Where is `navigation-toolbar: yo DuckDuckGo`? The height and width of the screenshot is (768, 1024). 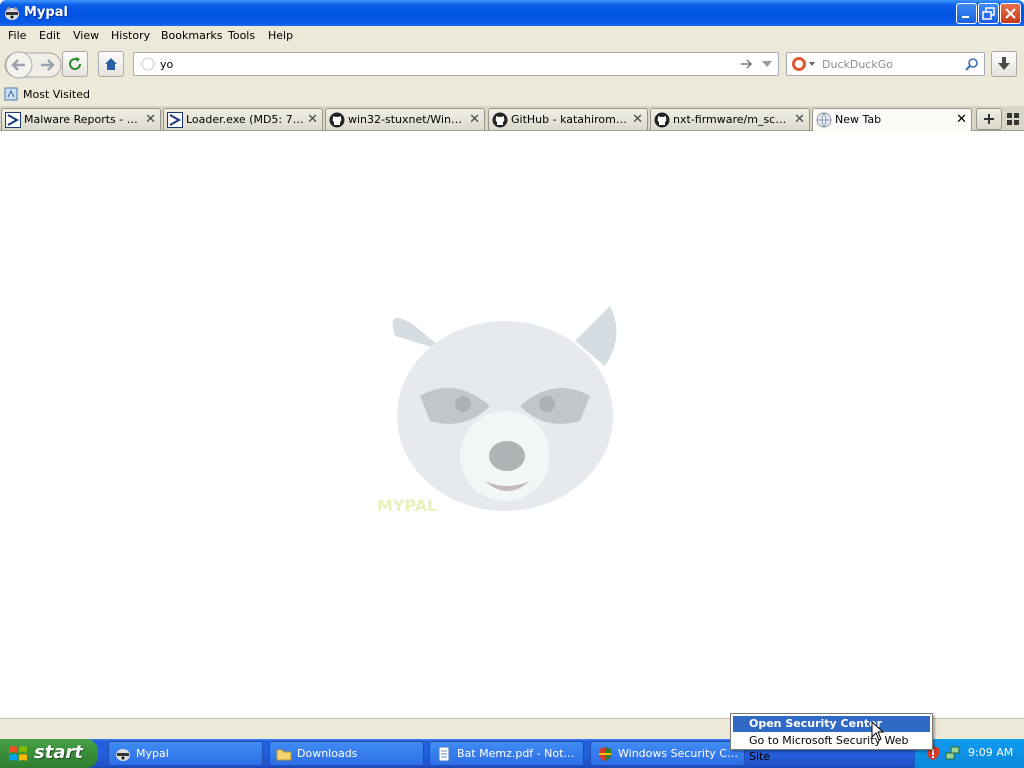
navigation-toolbar: yo DuckDuckGo is located at coordinates (512, 65).